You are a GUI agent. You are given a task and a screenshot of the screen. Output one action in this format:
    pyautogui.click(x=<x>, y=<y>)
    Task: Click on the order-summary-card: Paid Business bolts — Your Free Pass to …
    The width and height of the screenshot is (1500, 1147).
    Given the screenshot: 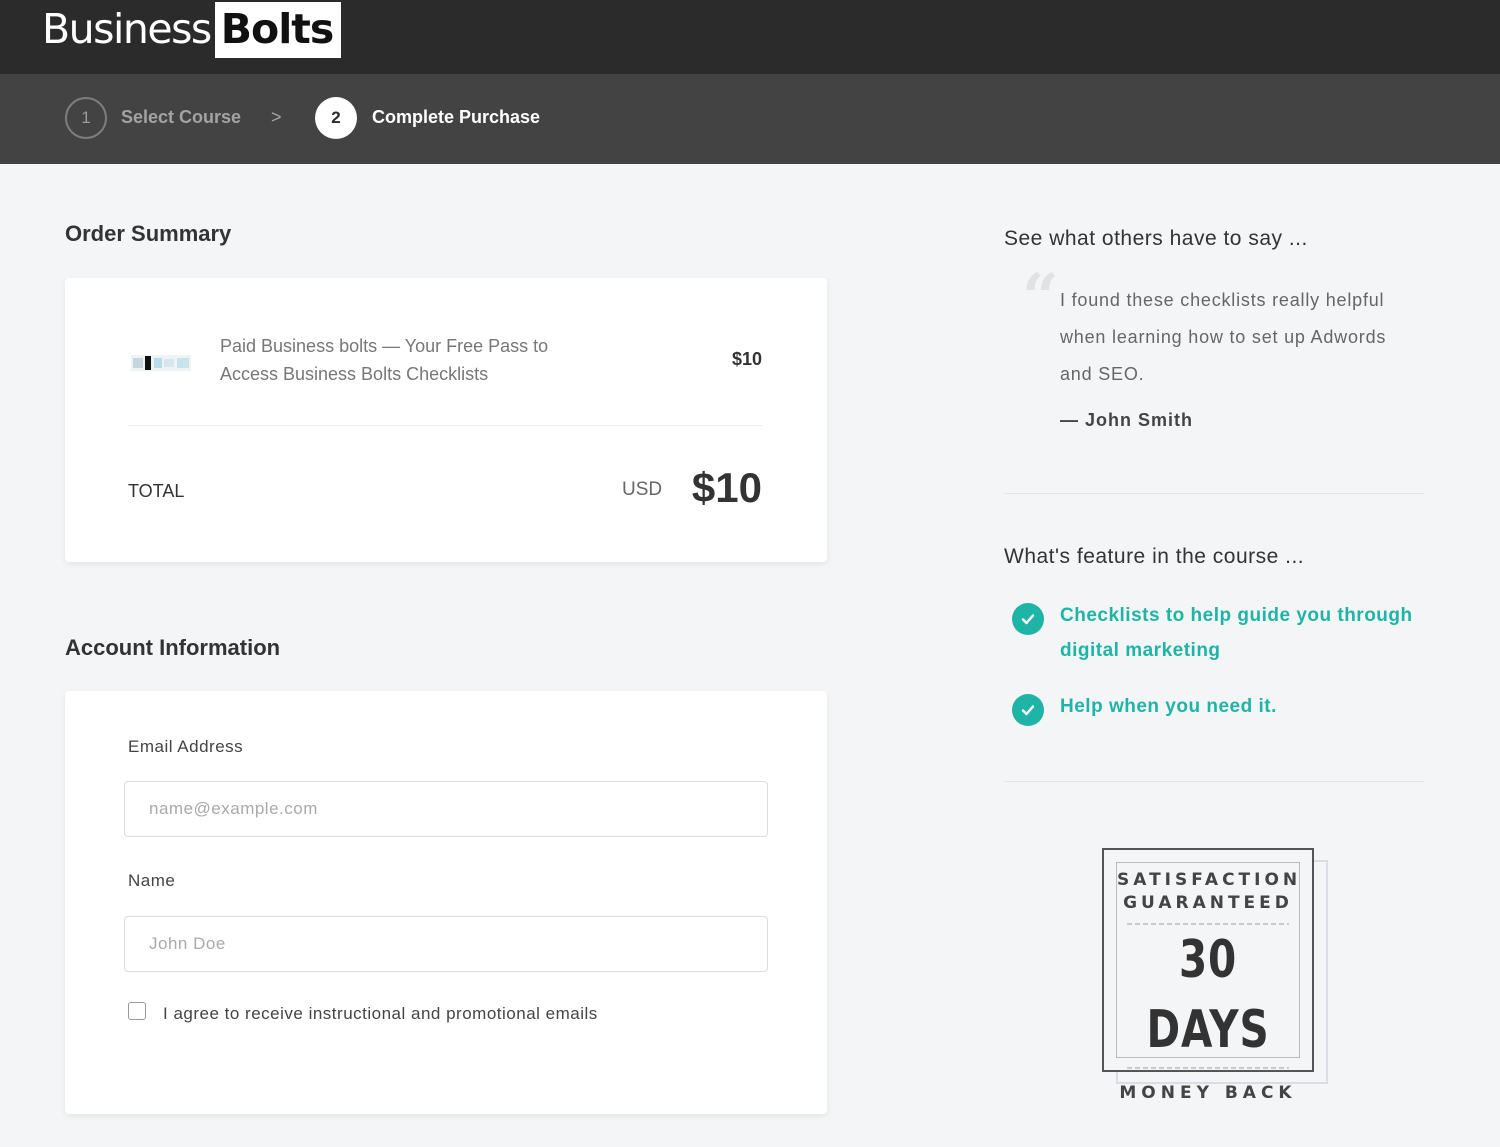 What is the action you would take?
    pyautogui.click(x=446, y=420)
    